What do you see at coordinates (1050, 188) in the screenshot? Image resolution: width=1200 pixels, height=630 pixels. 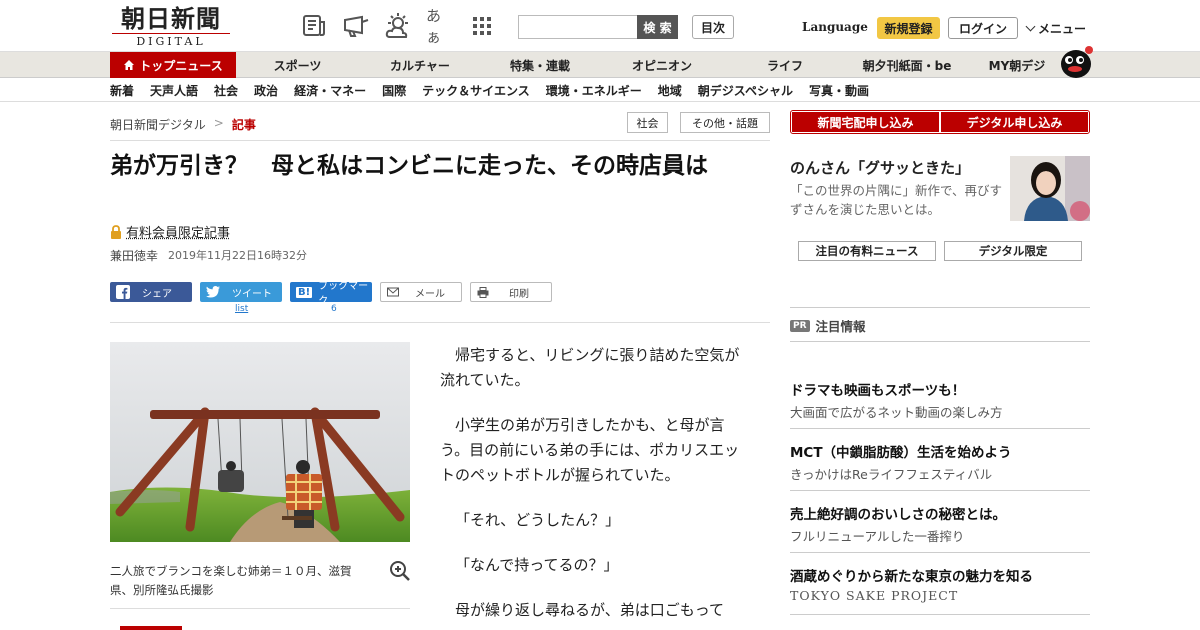 I see `feature-image` at bounding box center [1050, 188].